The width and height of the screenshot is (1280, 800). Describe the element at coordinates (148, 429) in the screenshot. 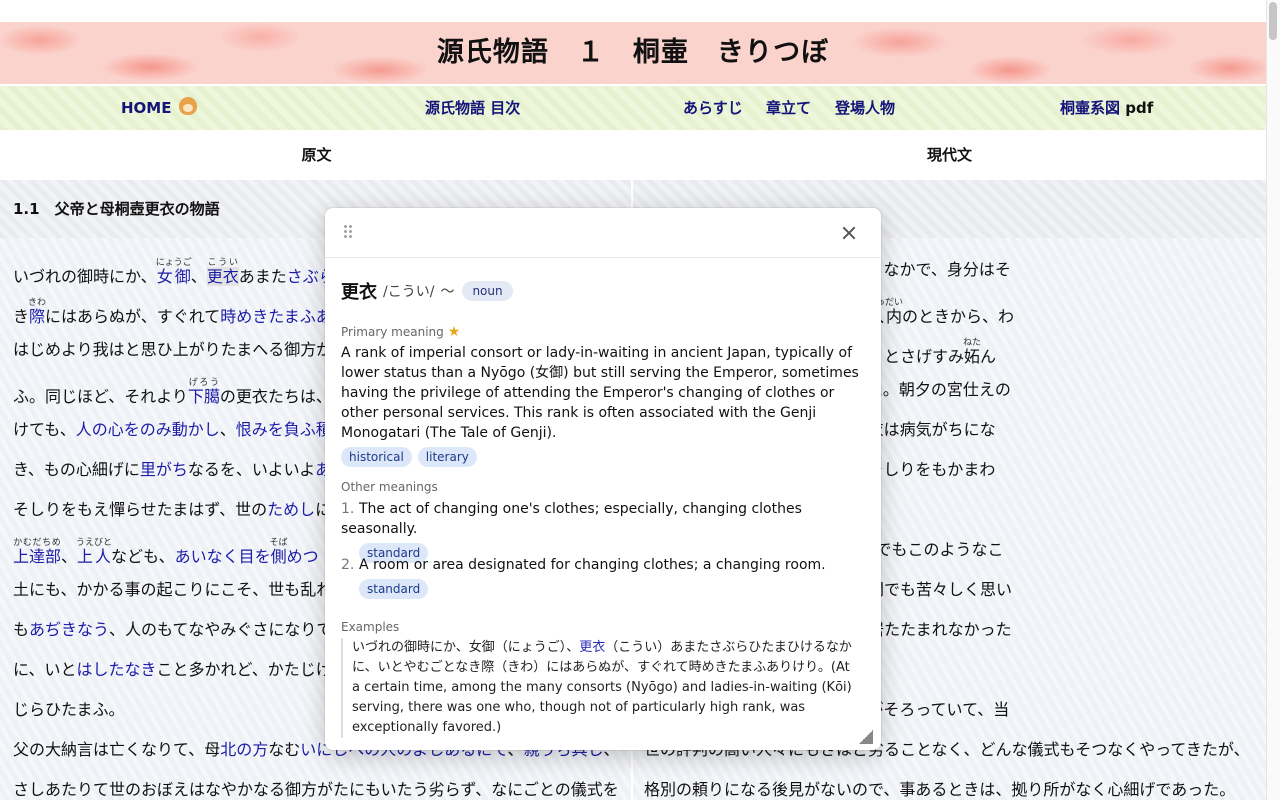

I see `glossary-link: 人の心をのみ動かし` at that location.